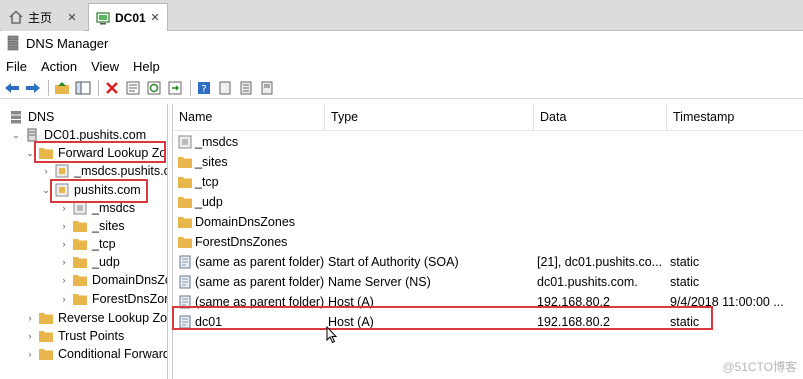 This screenshot has width=803, height=379. Describe the element at coordinates (12, 88) in the screenshot. I see `back-icon` at that location.